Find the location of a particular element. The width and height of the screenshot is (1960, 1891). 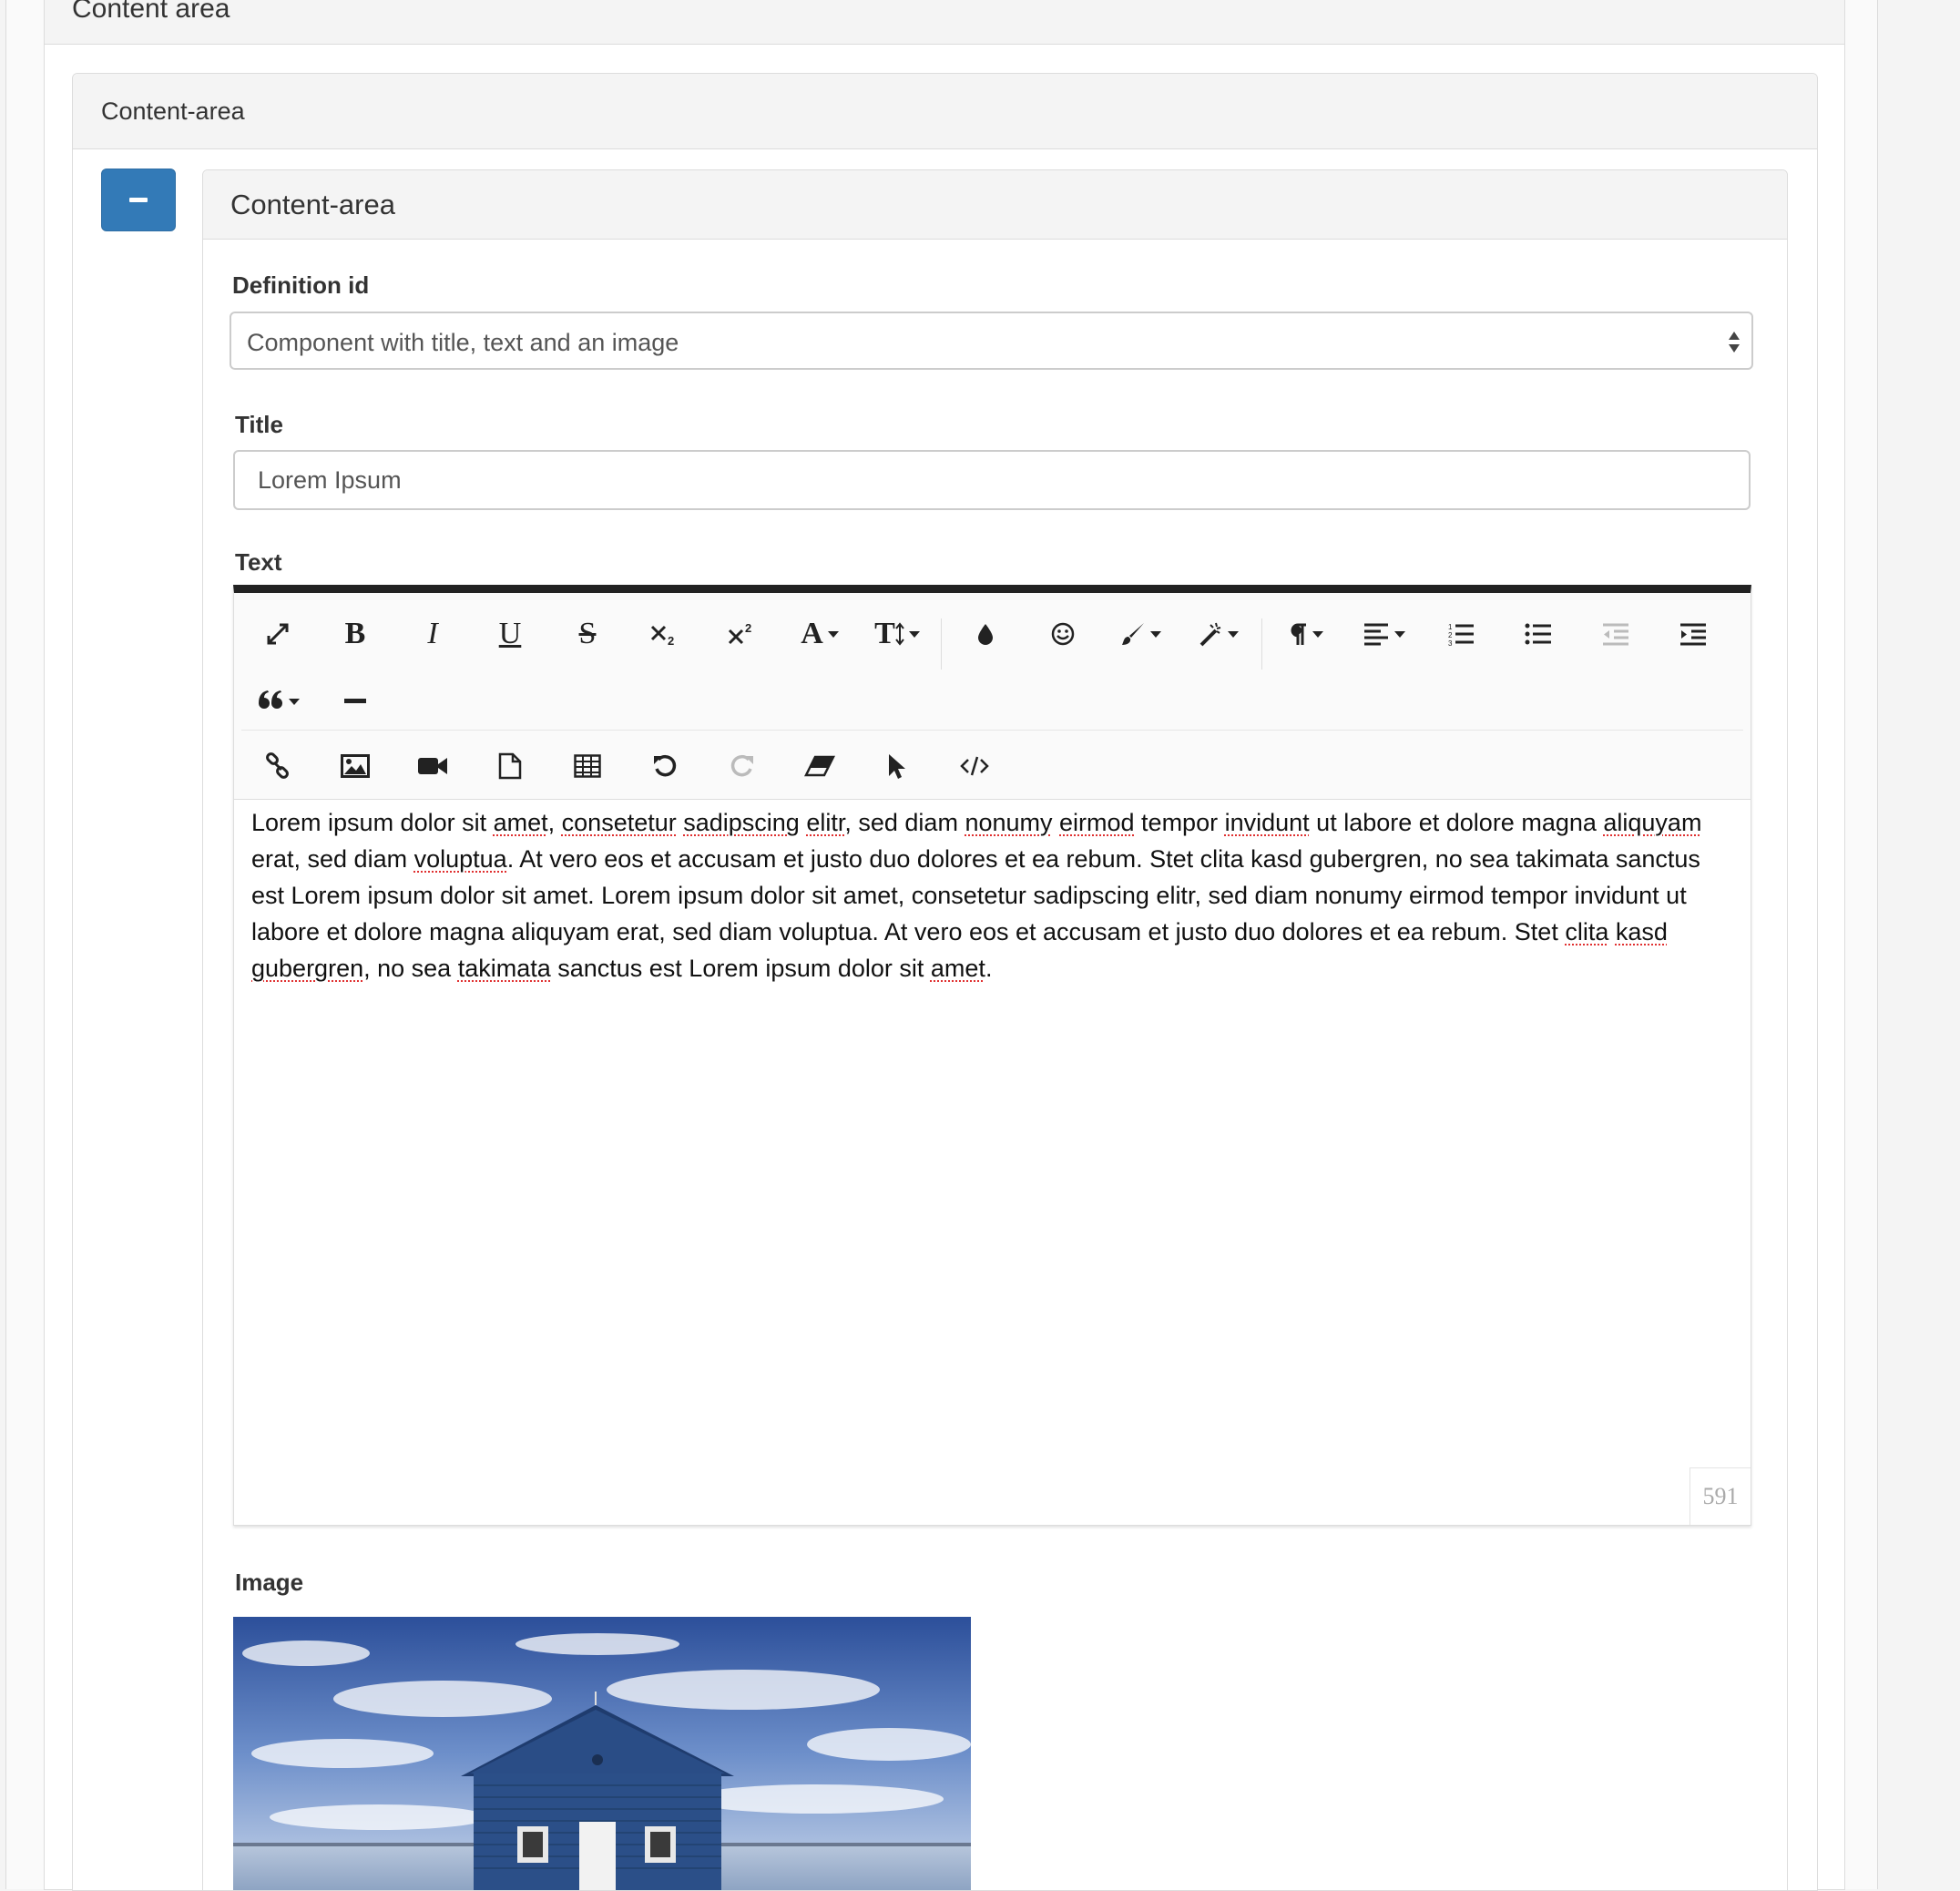

video-icon is located at coordinates (433, 766).